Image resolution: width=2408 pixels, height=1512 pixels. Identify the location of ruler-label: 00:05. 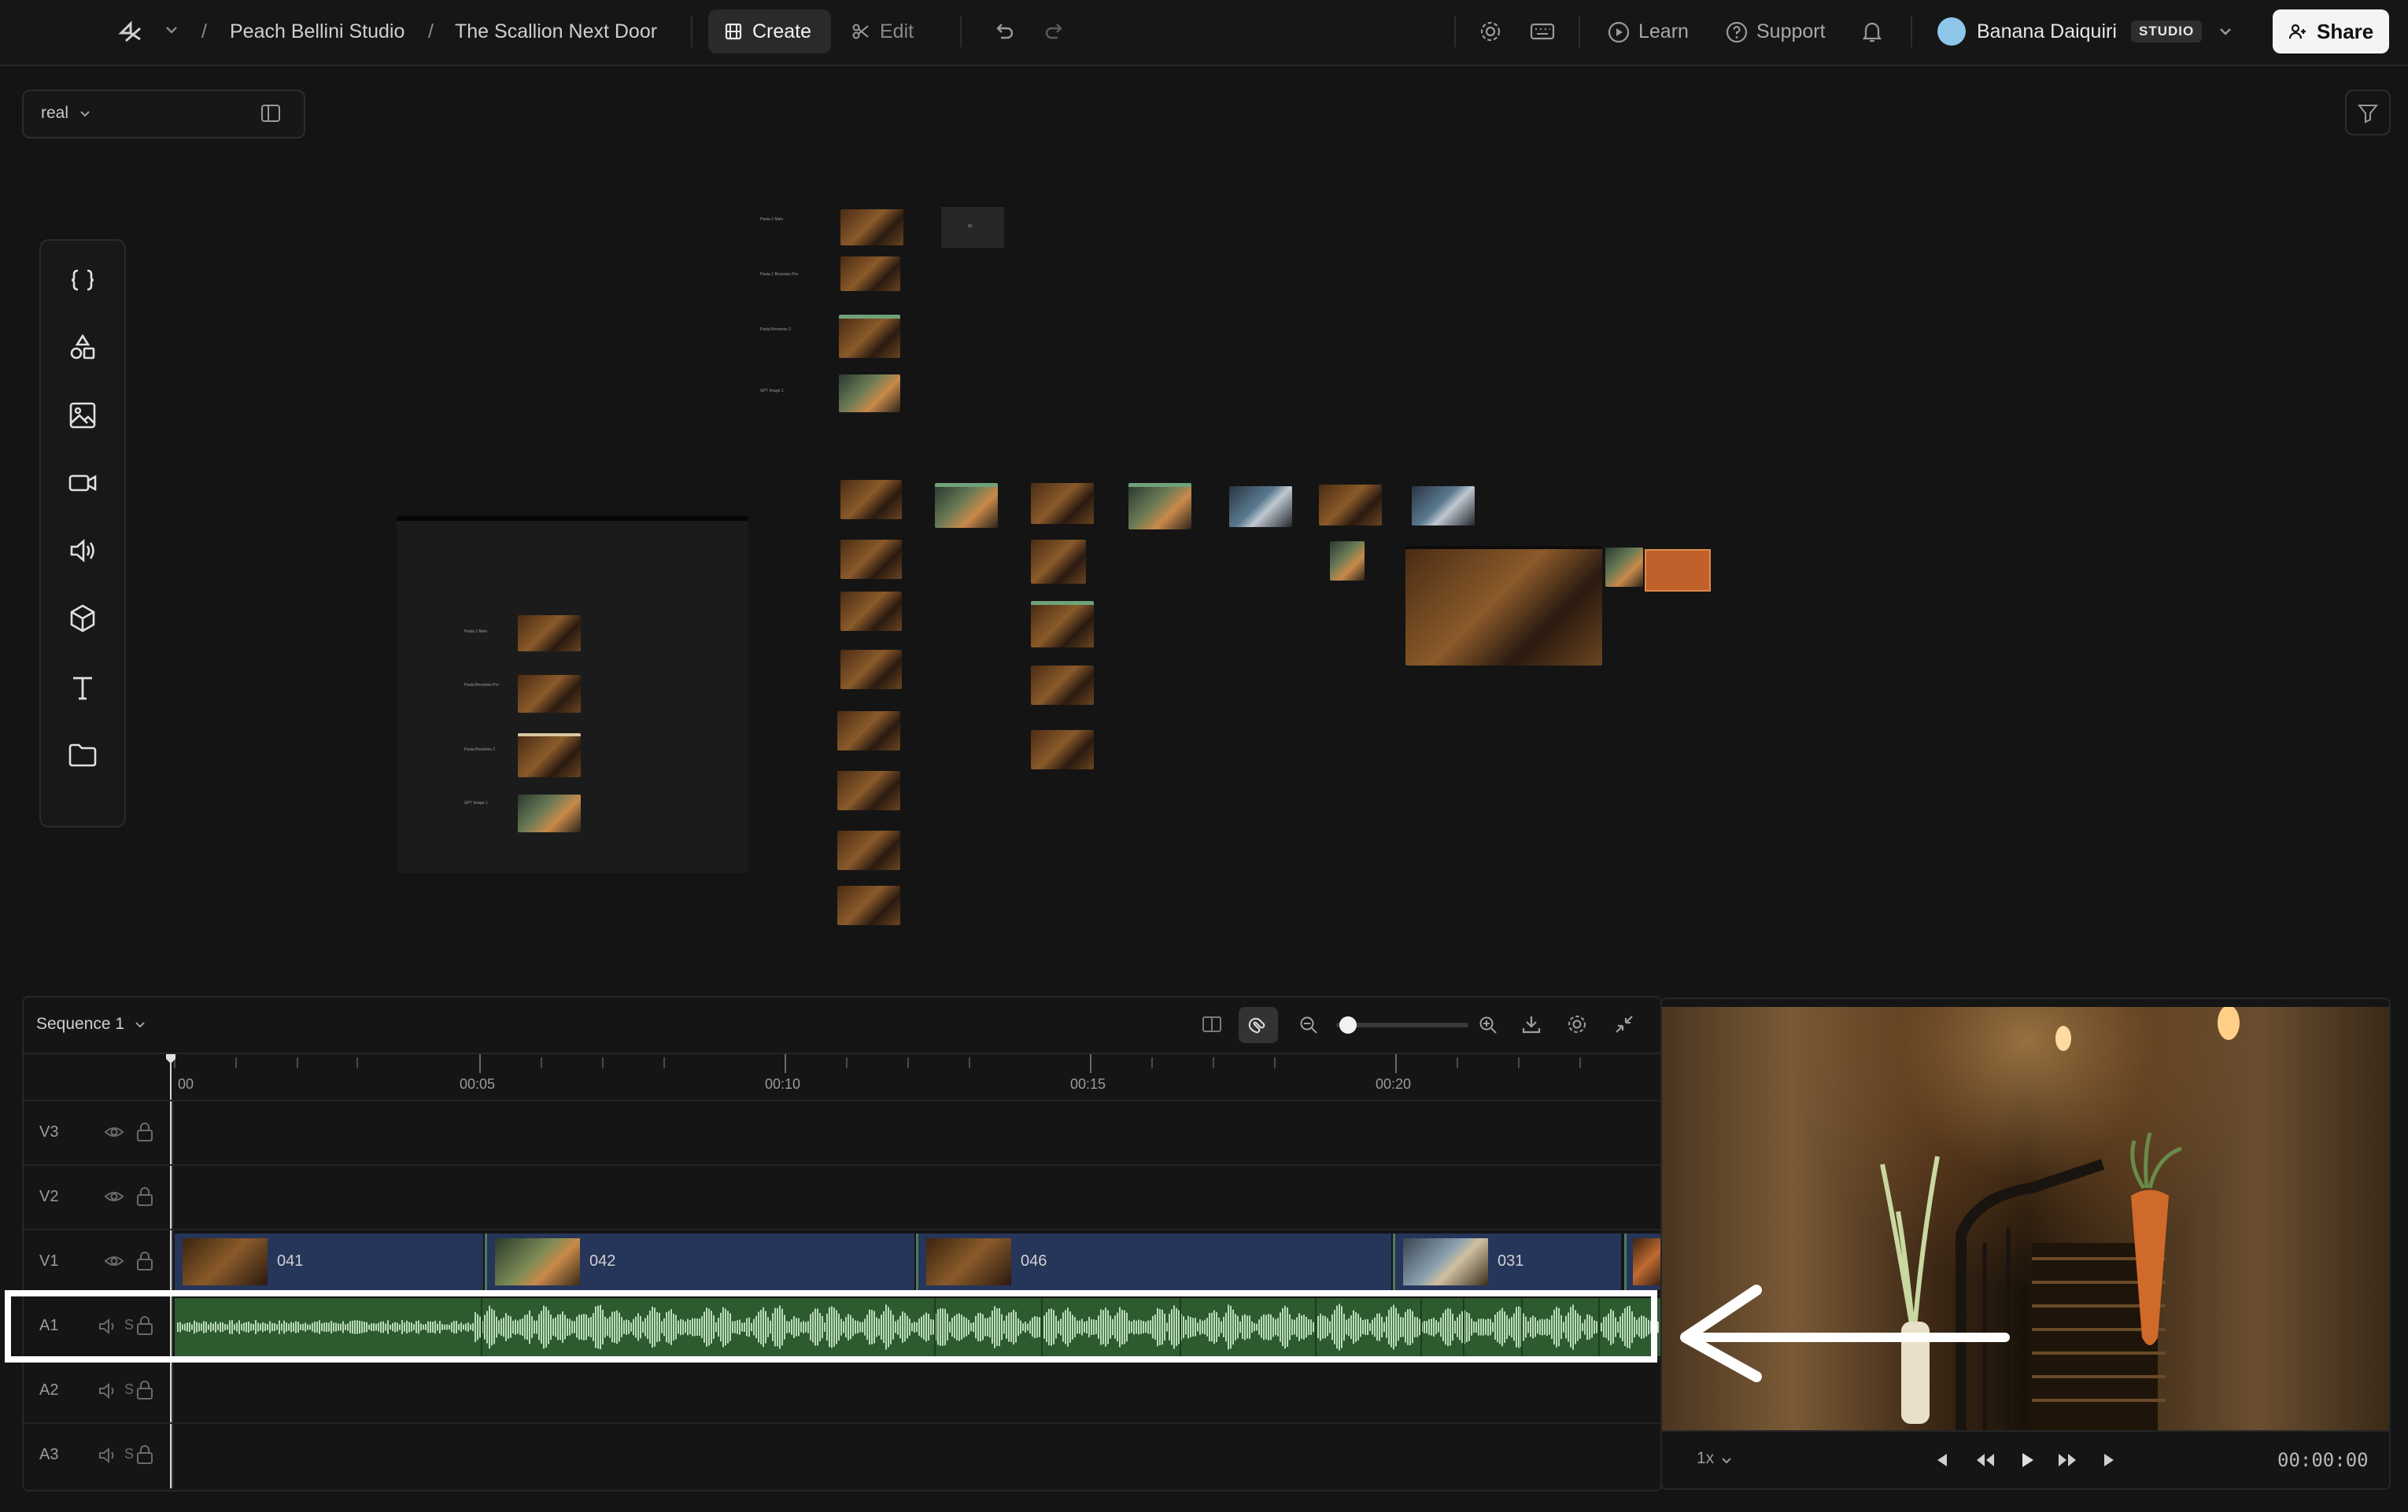
(478, 1084).